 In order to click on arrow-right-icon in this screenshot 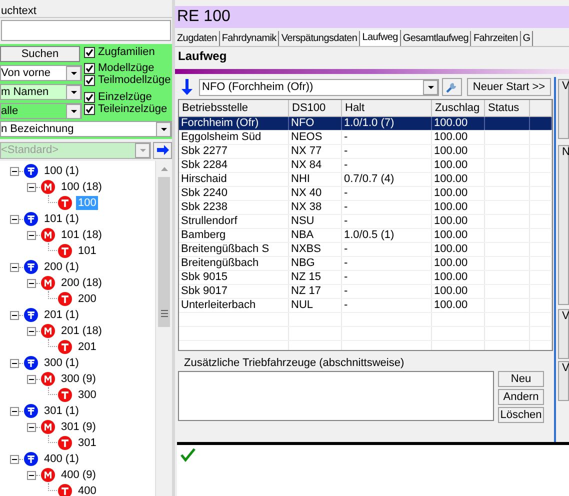, I will do `click(163, 150)`.